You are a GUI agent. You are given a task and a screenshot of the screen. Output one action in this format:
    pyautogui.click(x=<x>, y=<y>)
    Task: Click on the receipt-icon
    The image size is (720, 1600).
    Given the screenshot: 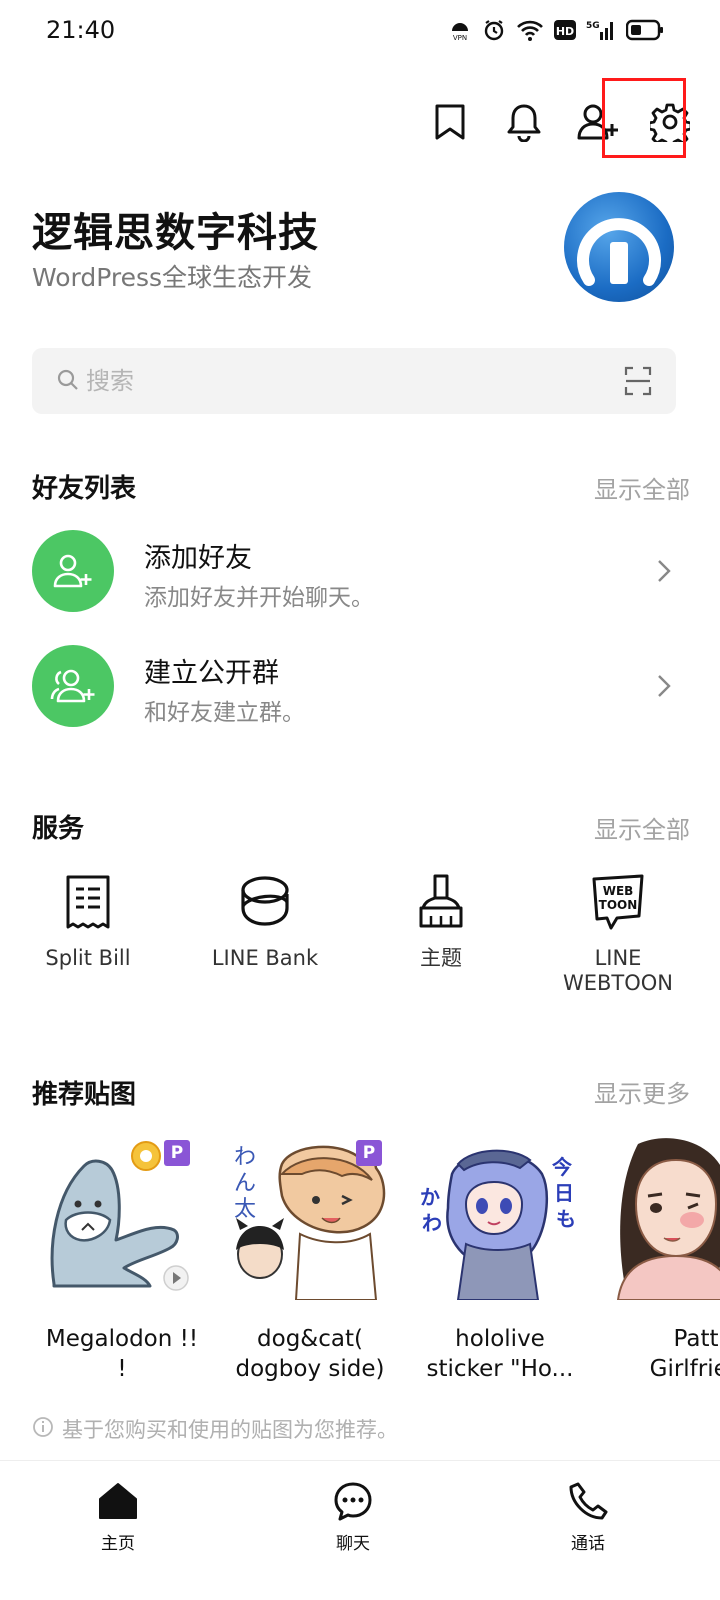 What is the action you would take?
    pyautogui.click(x=88, y=902)
    